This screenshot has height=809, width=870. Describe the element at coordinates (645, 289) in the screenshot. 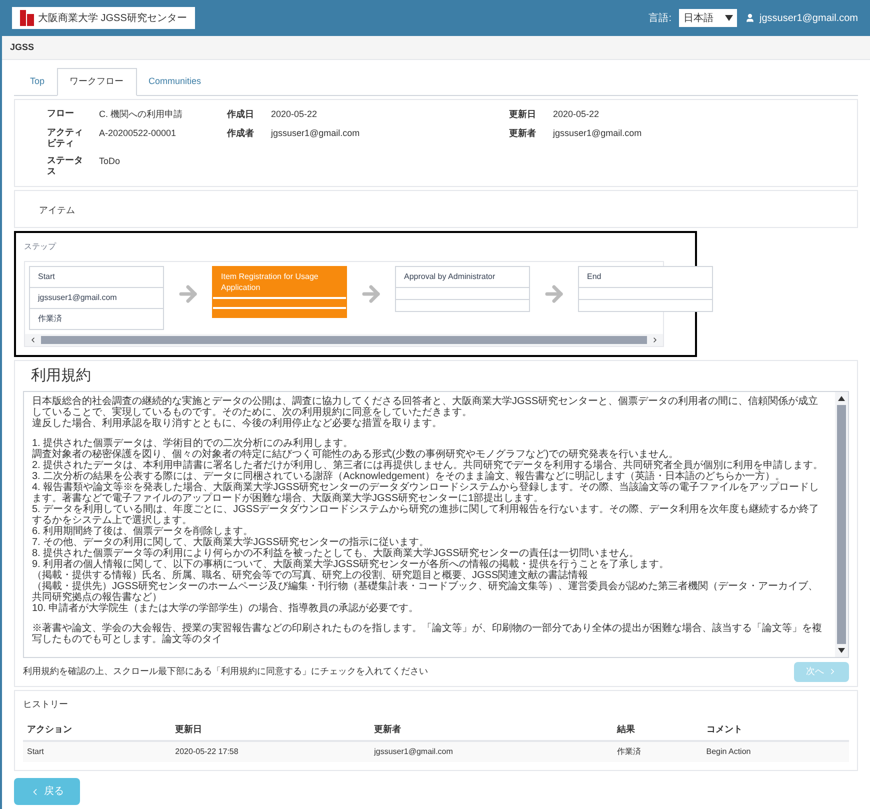

I see `step-card: End` at that location.